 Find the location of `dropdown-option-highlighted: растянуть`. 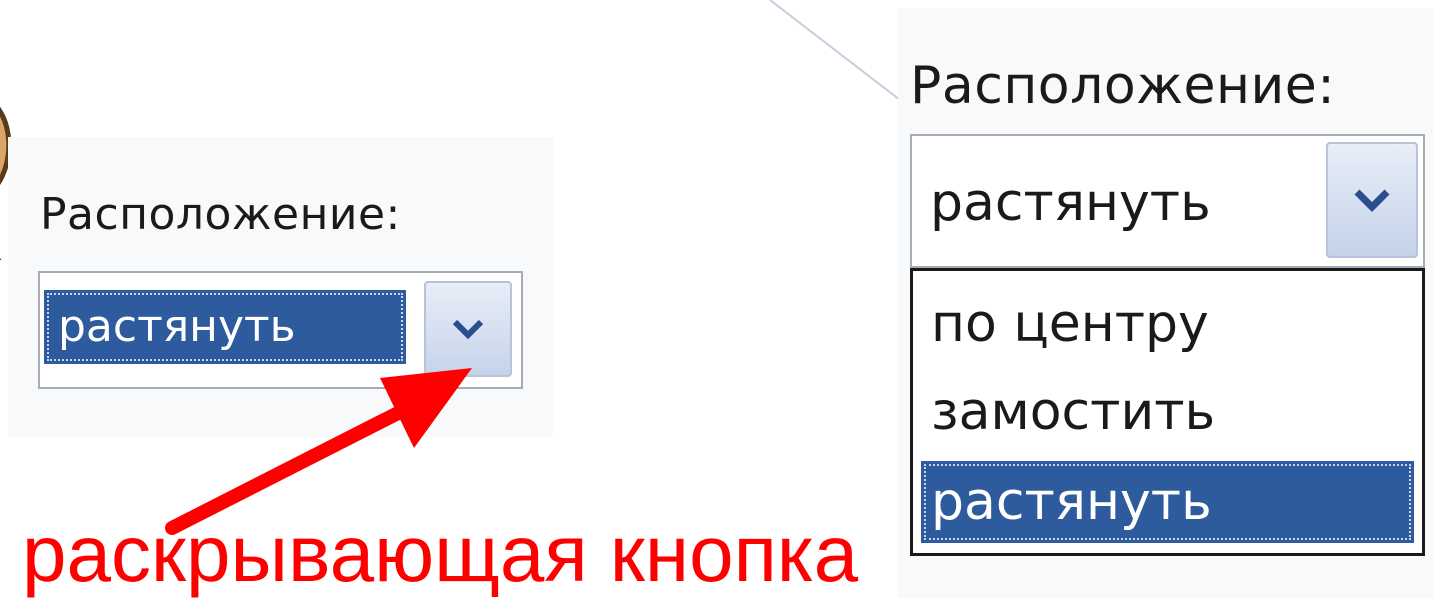

dropdown-option-highlighted: растянуть is located at coordinates (1167, 502).